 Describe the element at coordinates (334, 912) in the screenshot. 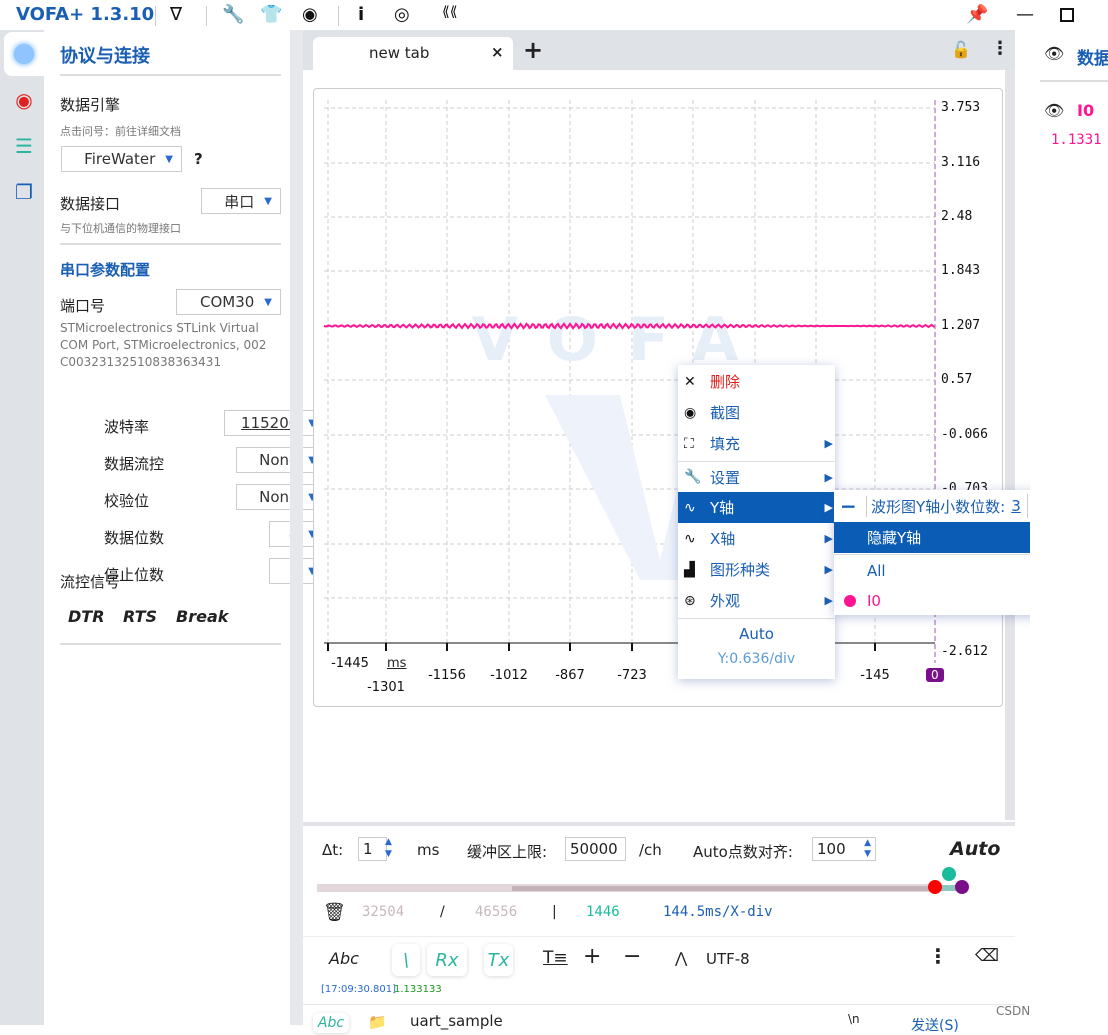

I see `trash-icon: 🗑` at that location.